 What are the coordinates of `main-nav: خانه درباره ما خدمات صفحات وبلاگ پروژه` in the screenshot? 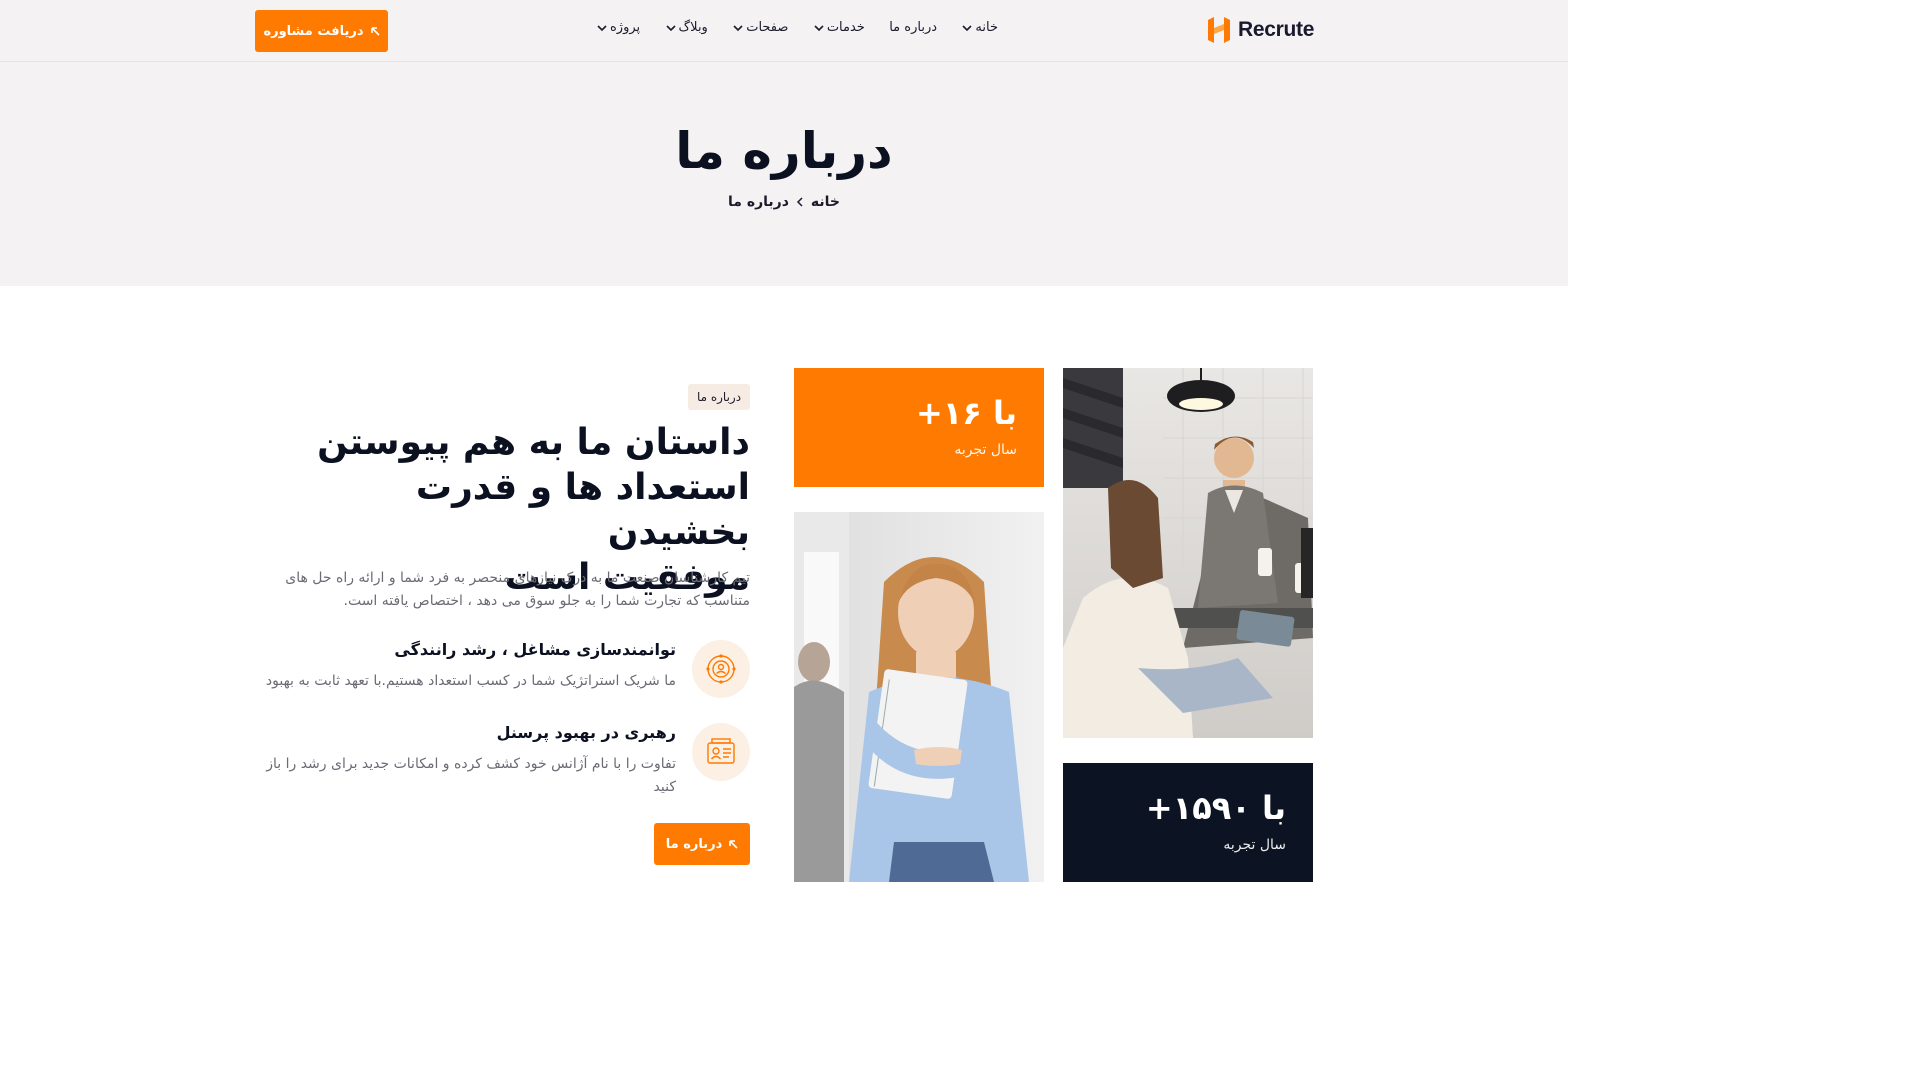 It's located at (797, 27).